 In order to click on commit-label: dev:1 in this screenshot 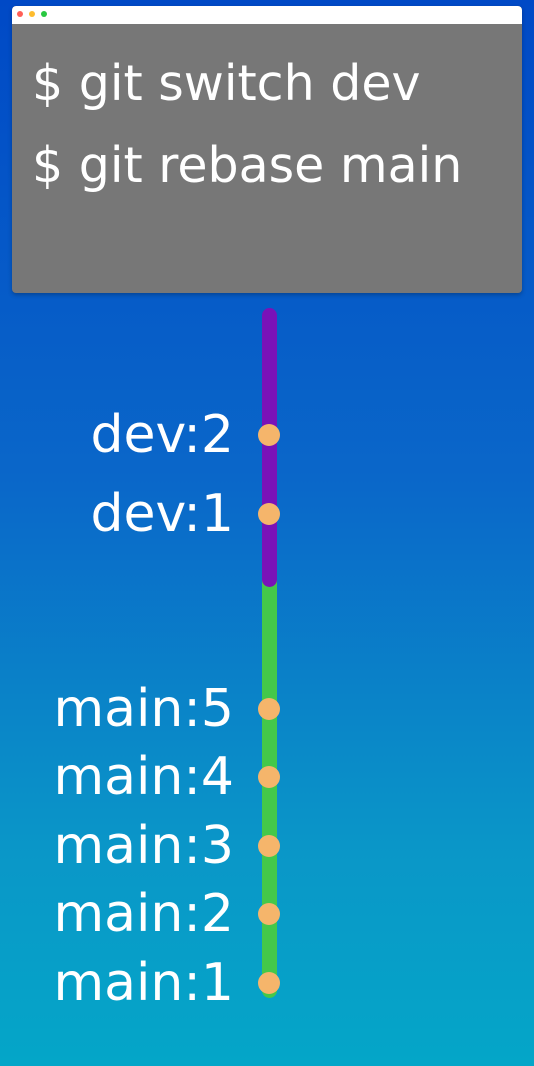, I will do `click(162, 514)`.